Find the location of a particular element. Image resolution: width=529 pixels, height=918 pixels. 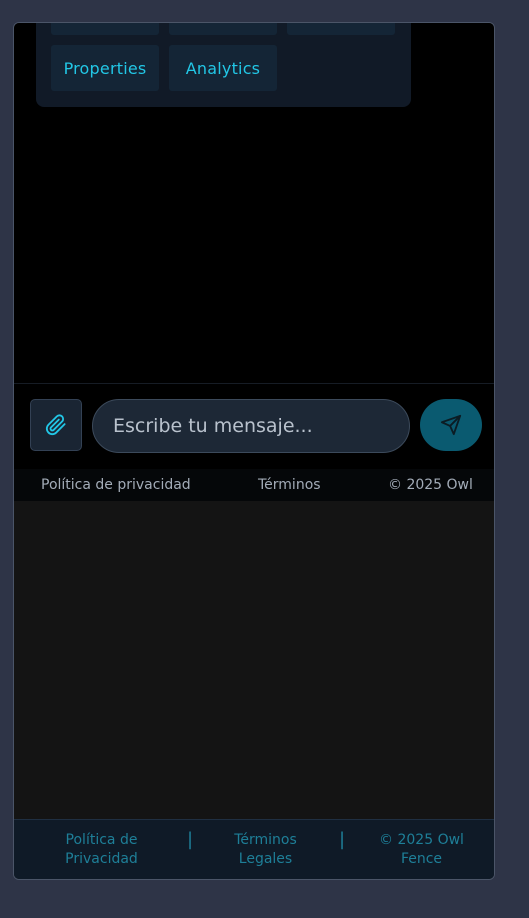

send-button is located at coordinates (451, 425).